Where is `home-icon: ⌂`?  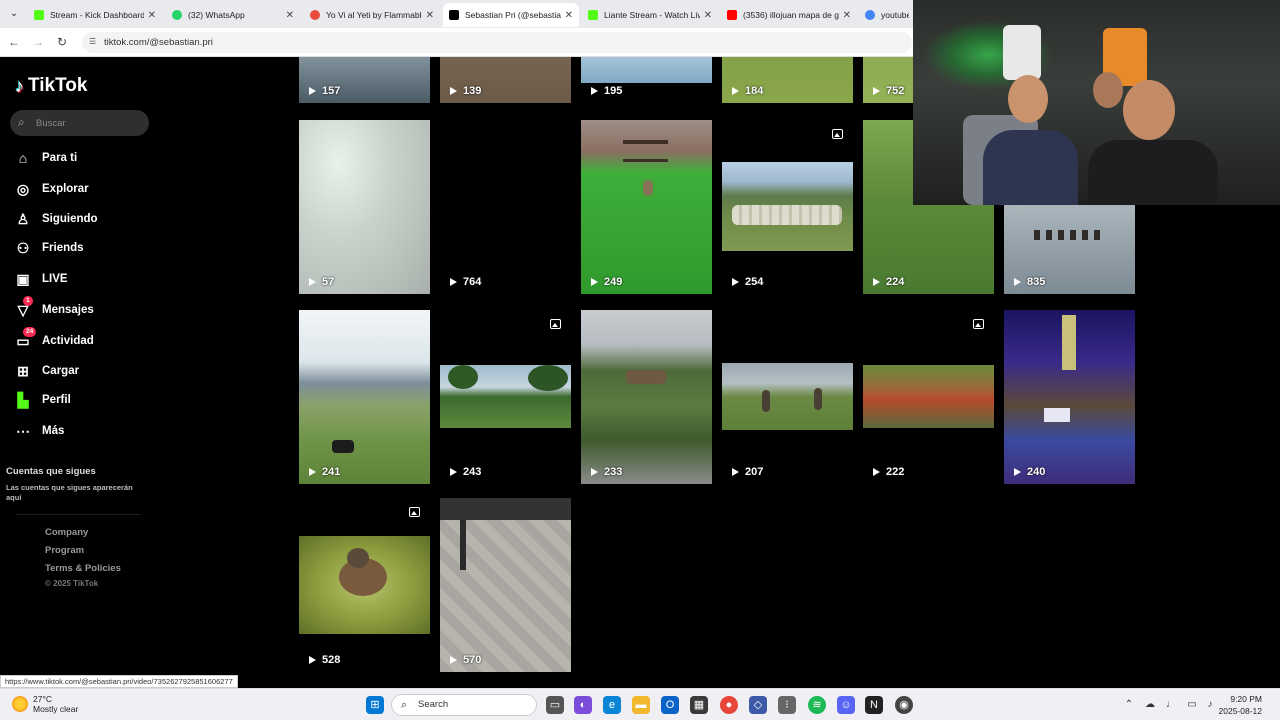 home-icon: ⌂ is located at coordinates (23, 158).